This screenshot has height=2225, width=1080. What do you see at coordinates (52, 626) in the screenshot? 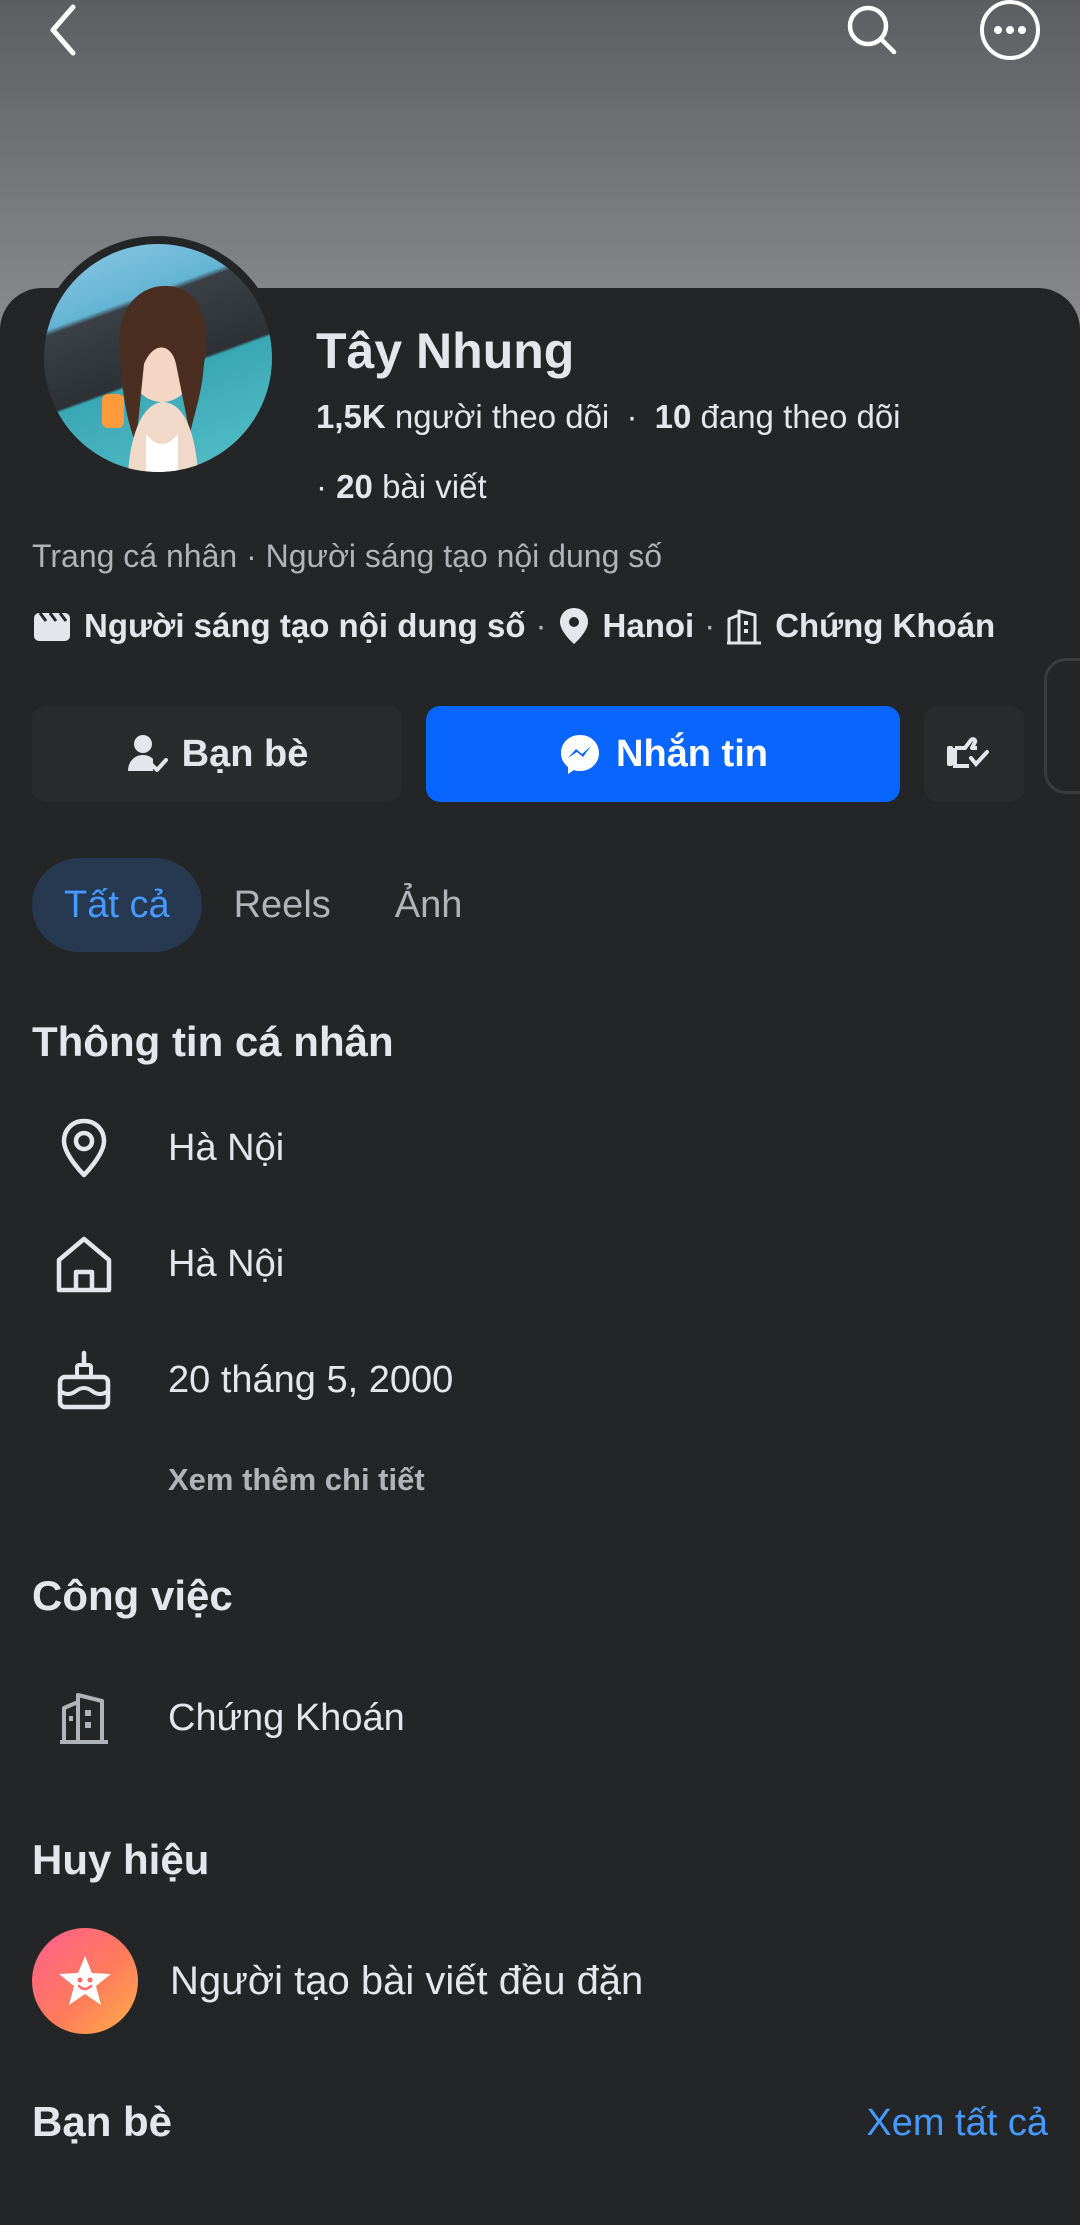
I see `clapperboard-icon` at bounding box center [52, 626].